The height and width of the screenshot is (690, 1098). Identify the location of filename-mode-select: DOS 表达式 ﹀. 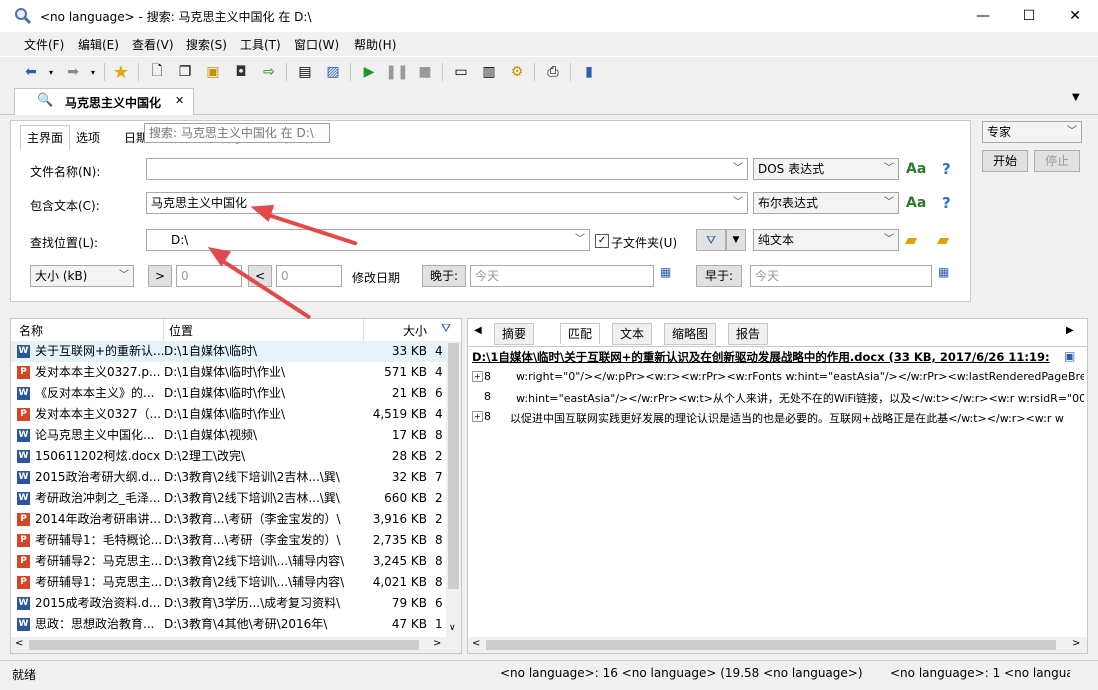
(826, 169).